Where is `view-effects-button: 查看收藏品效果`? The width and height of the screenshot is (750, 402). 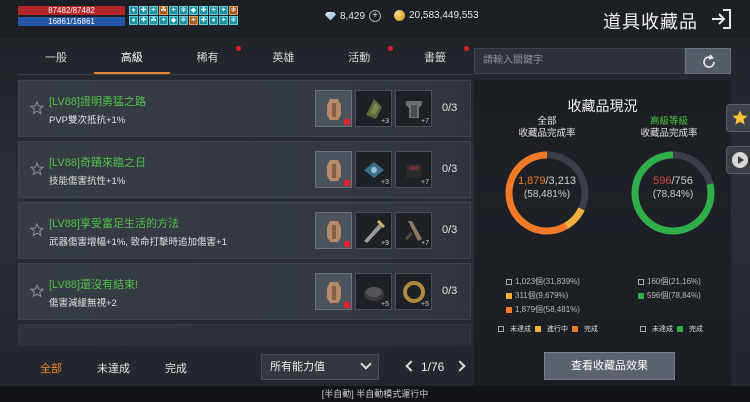
view-effects-button: 查看收藏品效果 is located at coordinates (609, 366).